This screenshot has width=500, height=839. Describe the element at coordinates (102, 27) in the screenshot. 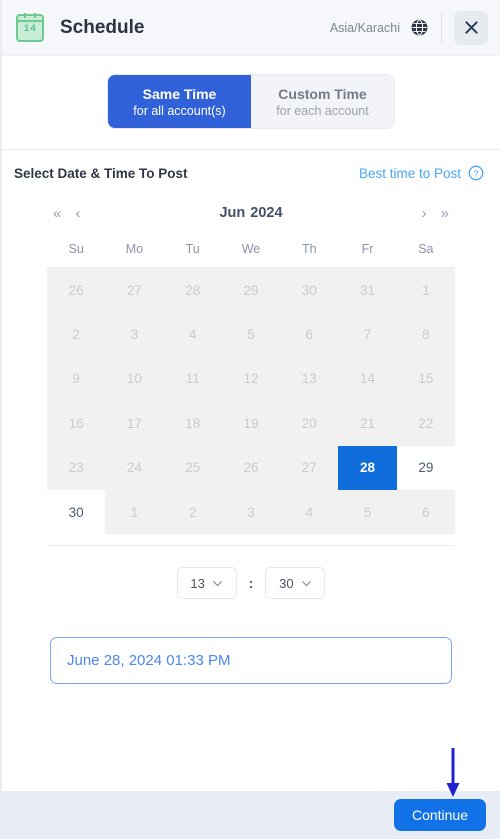

I see `page-title: Schedule` at that location.